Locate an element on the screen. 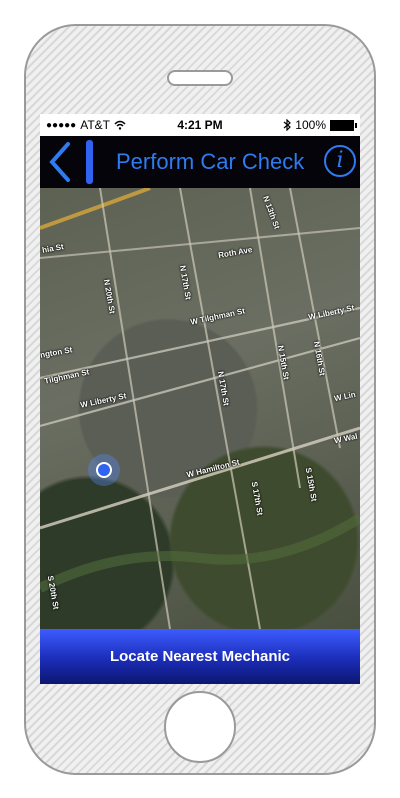  battery-percentage: 100% is located at coordinates (310, 125).